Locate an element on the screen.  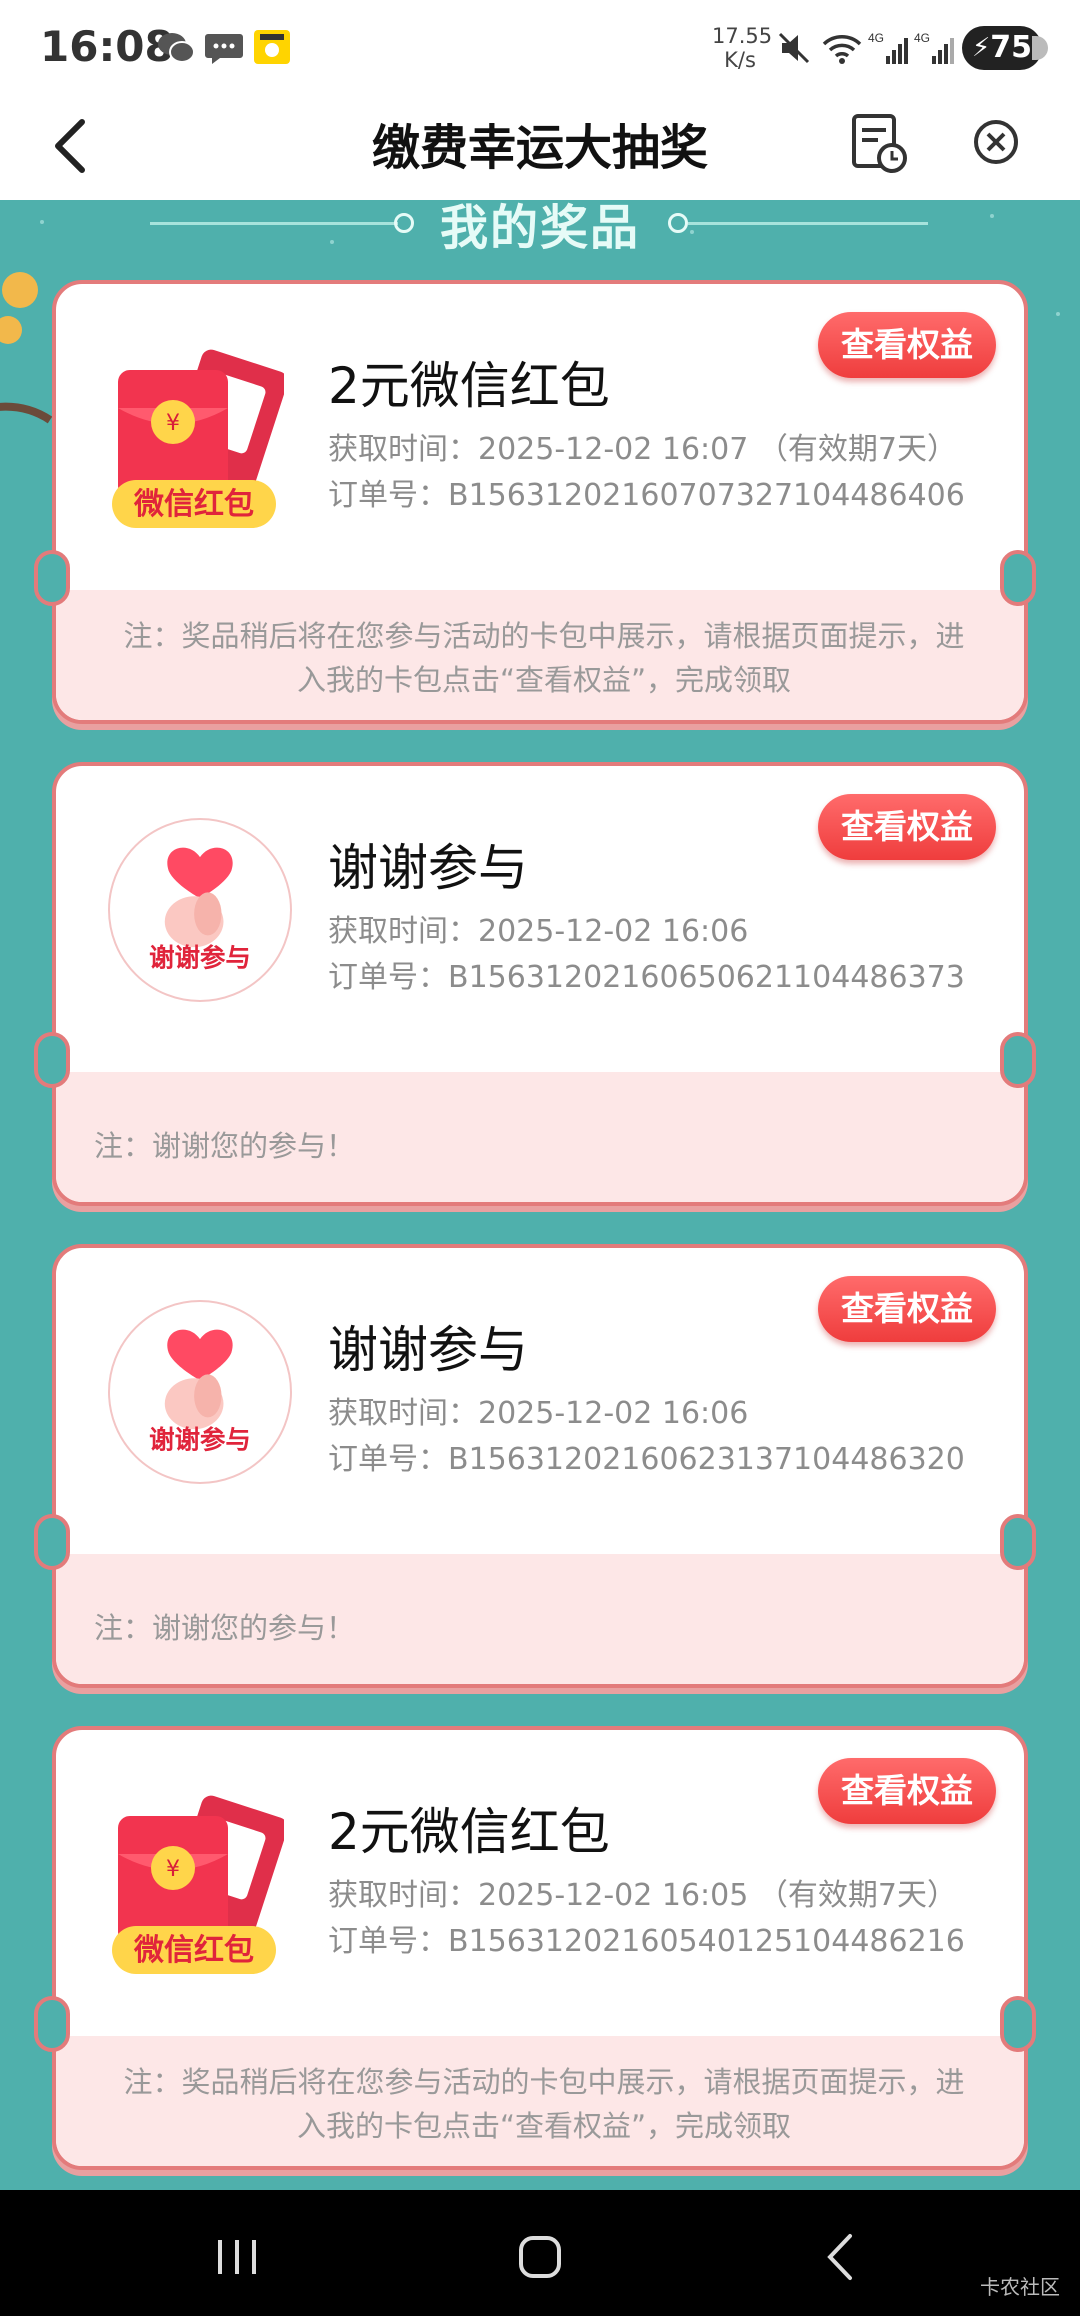
recent-apps-icon is located at coordinates (237, 2257).